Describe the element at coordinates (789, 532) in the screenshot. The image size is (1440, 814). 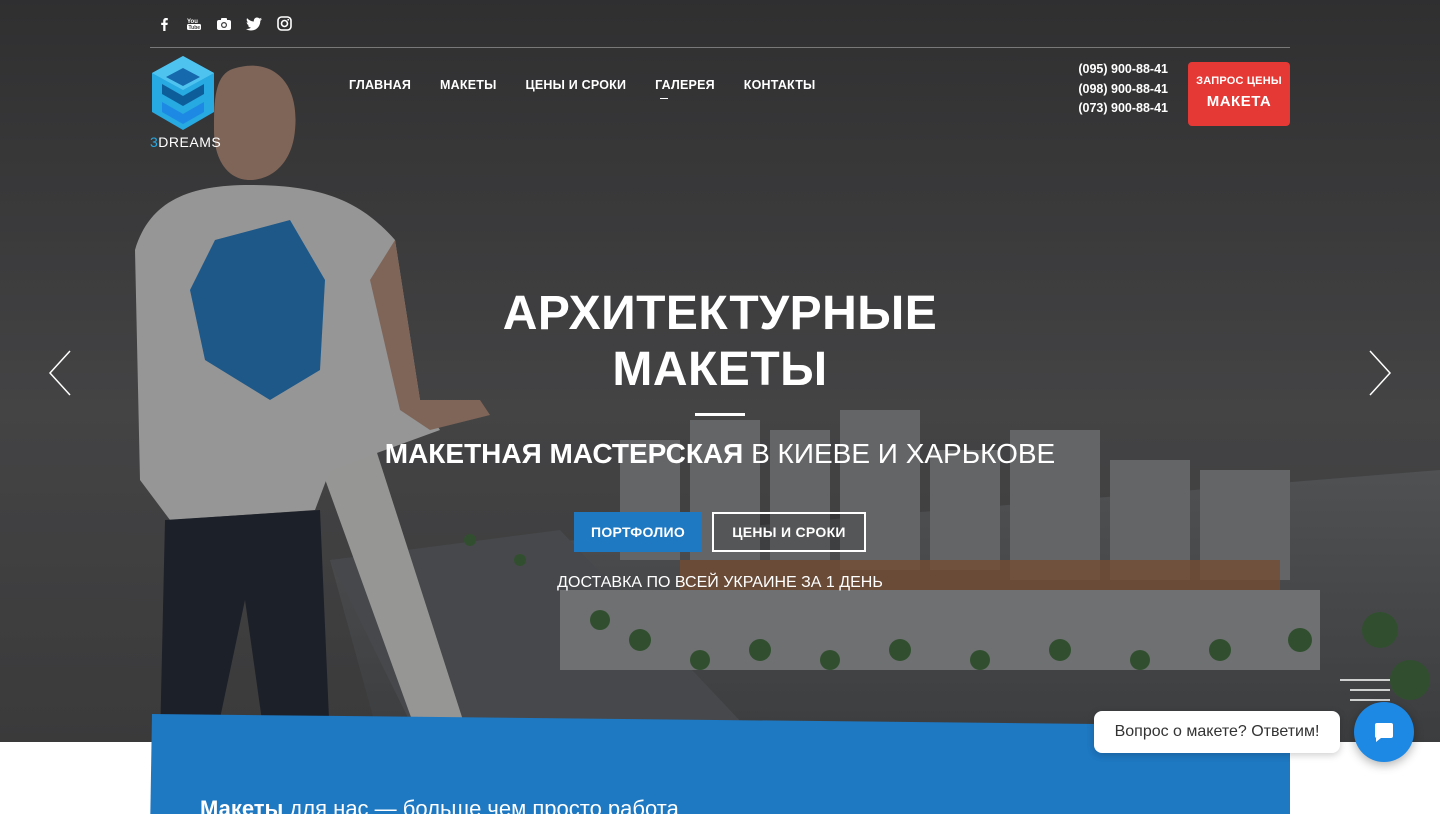
I see `prices-button: ЦЕНЫ И СРОКИ` at that location.